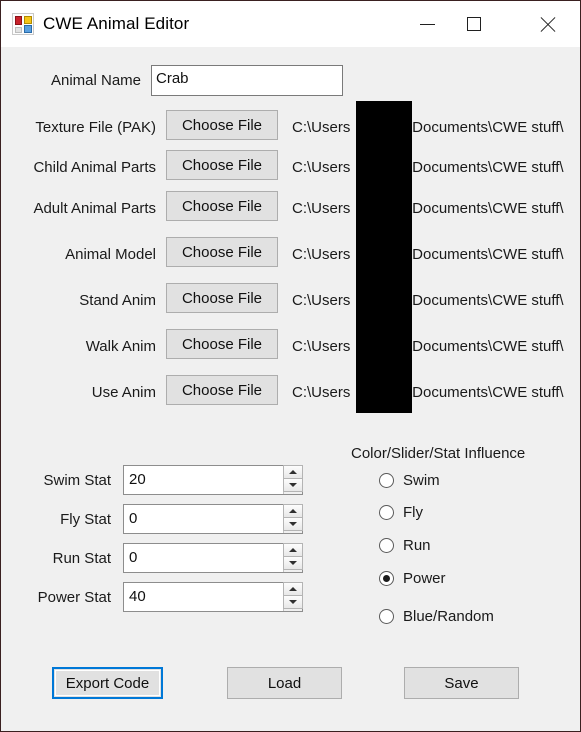  I want to click on swim-stat-decrement-button, so click(293, 485).